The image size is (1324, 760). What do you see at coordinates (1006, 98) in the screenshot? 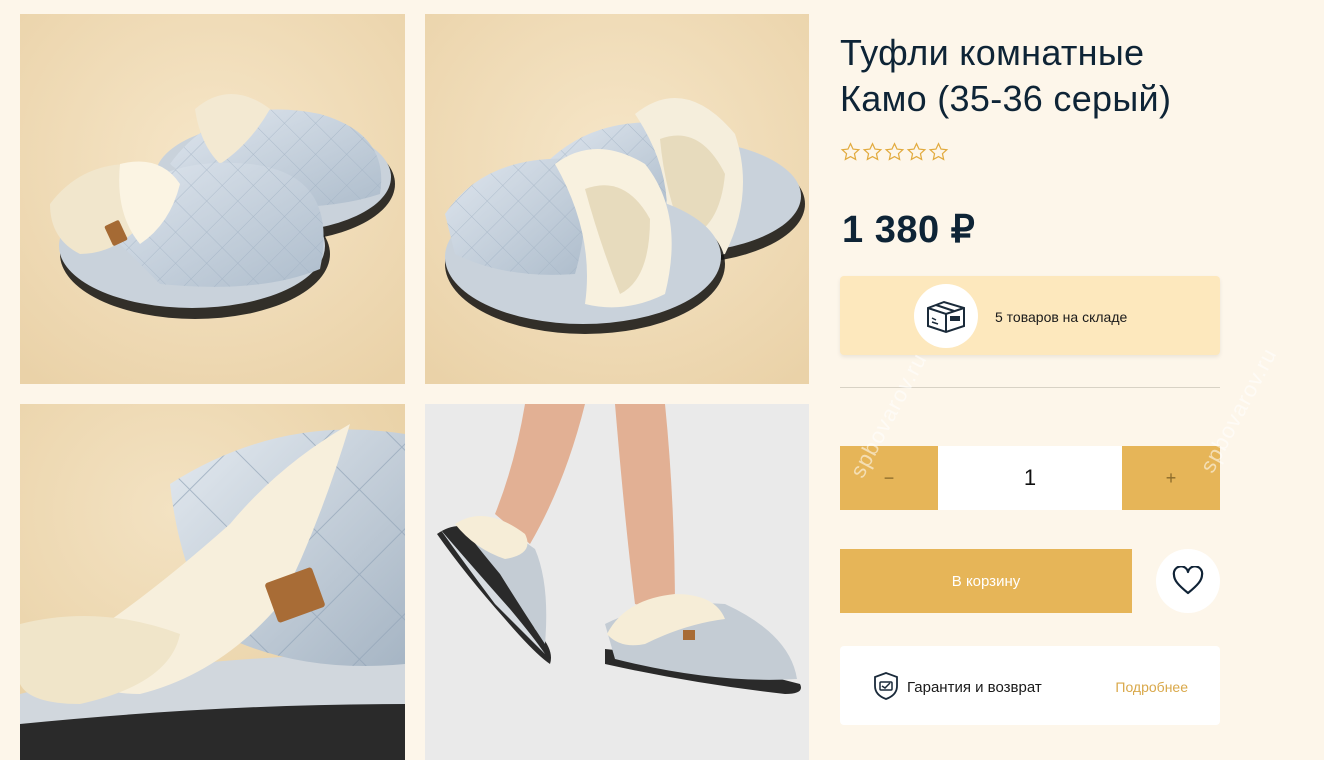
I see `product-title-line-2: Камо (35-36 серый)` at bounding box center [1006, 98].